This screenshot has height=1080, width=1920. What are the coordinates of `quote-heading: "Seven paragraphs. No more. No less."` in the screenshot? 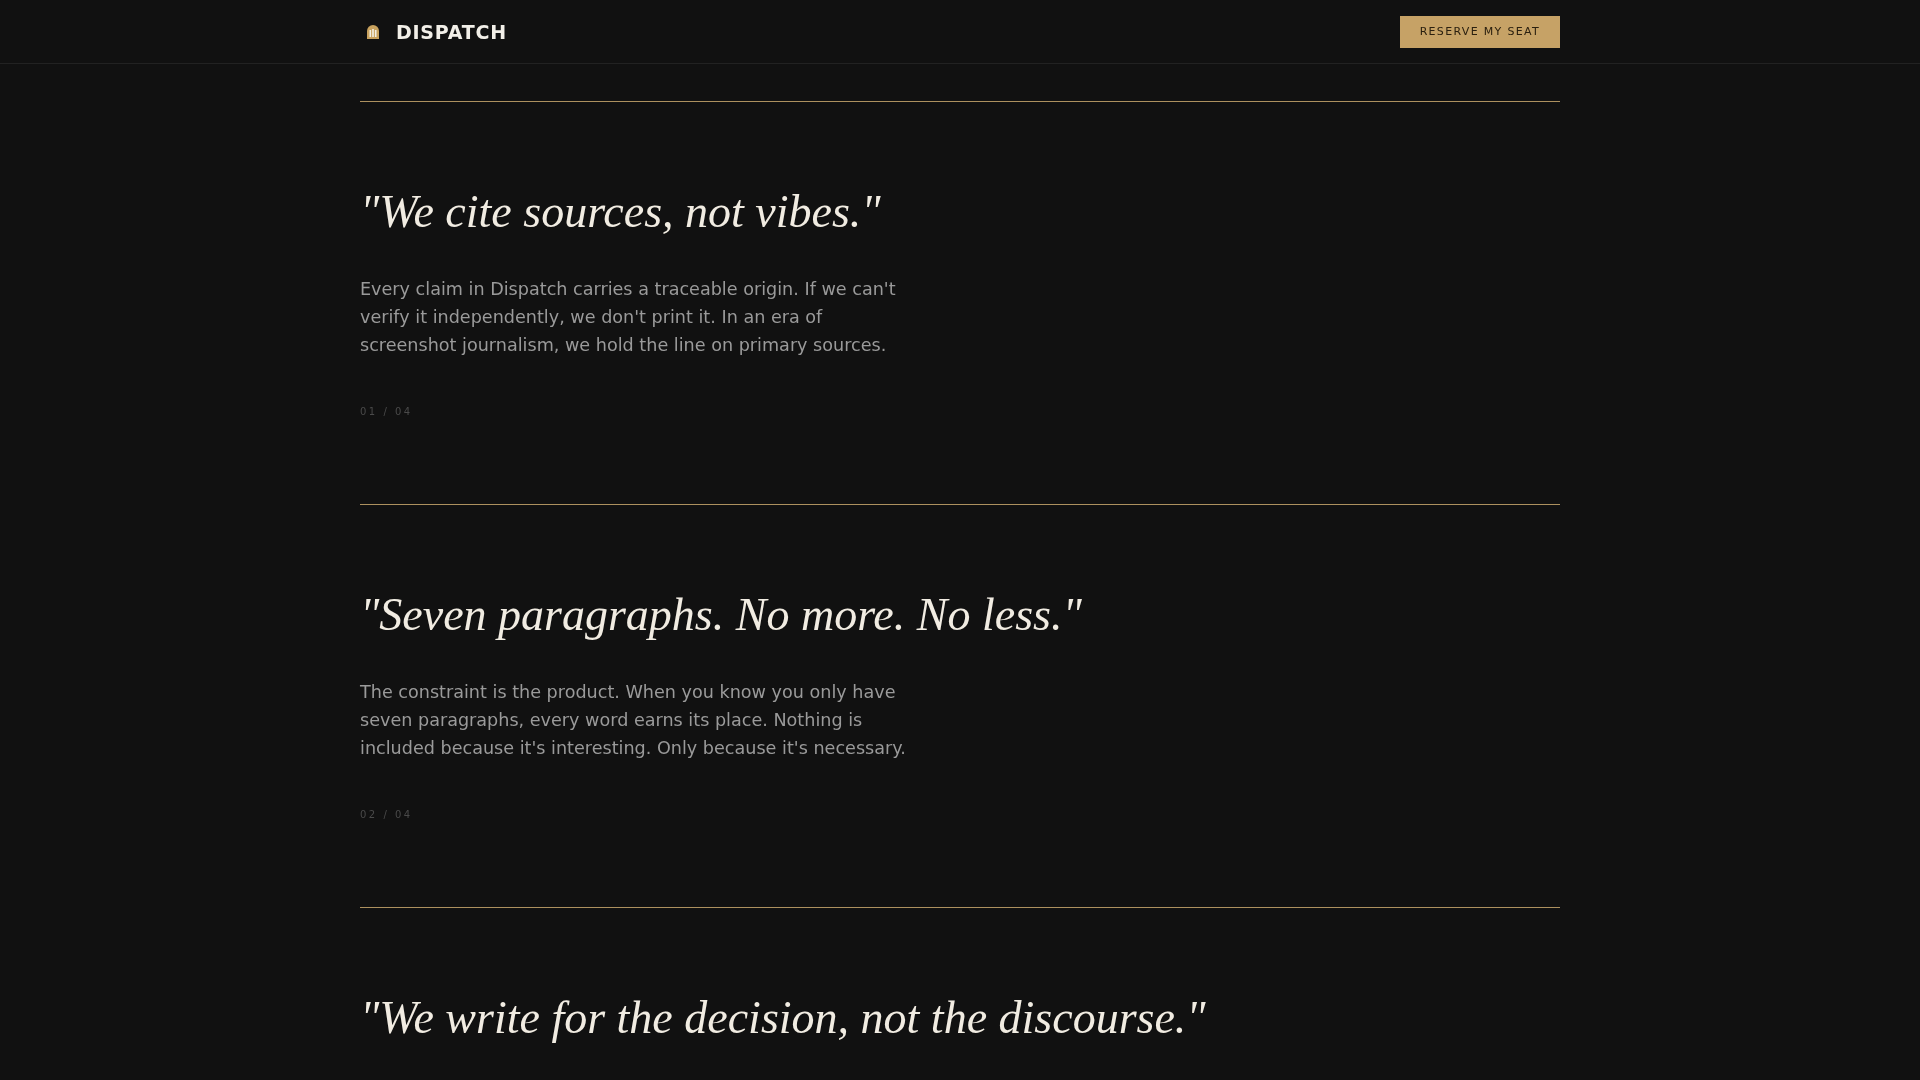 It's located at (721, 615).